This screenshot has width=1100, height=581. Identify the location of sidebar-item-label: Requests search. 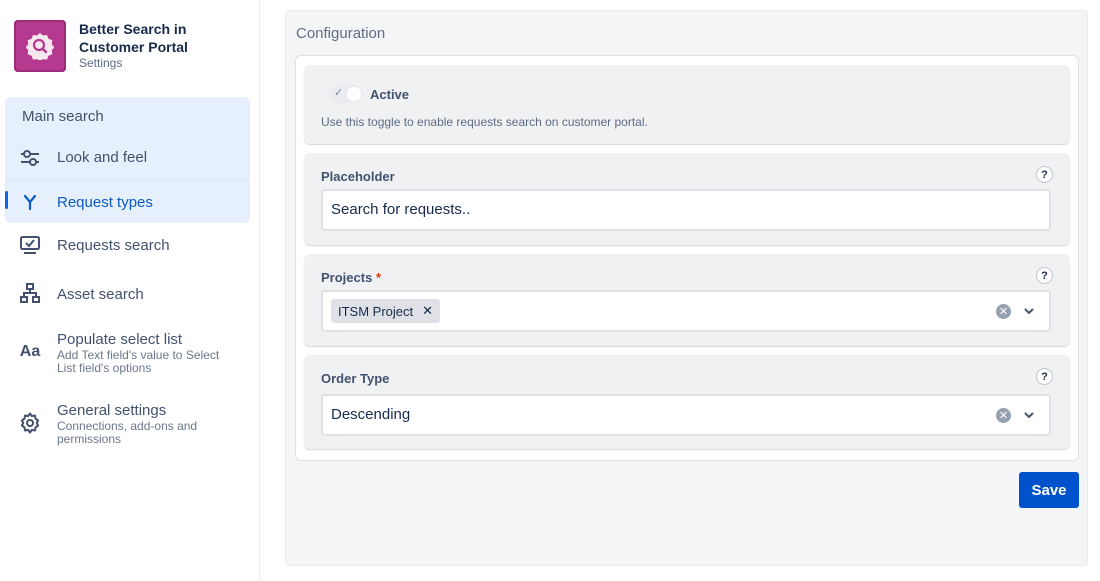
(113, 245).